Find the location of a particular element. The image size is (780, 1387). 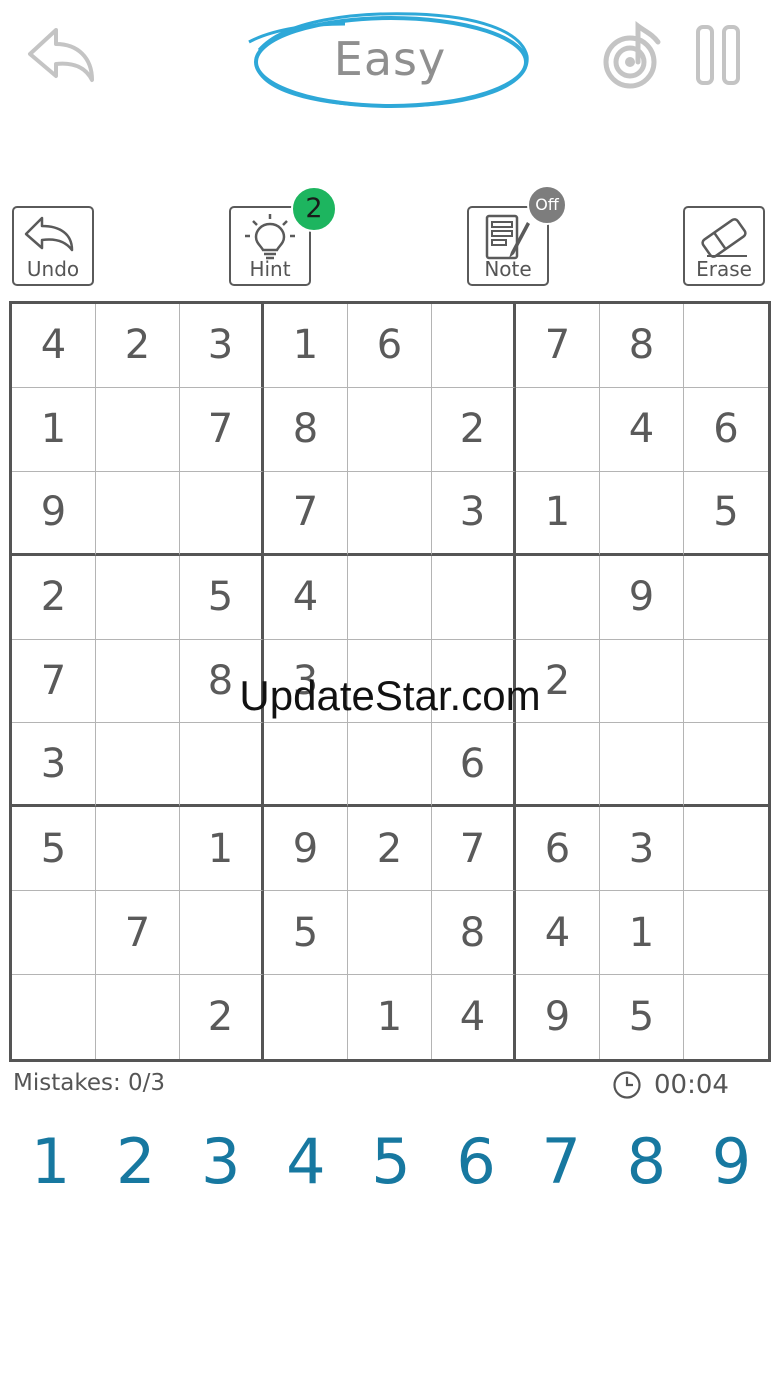

number-key-7: 7 is located at coordinates (561, 1162).